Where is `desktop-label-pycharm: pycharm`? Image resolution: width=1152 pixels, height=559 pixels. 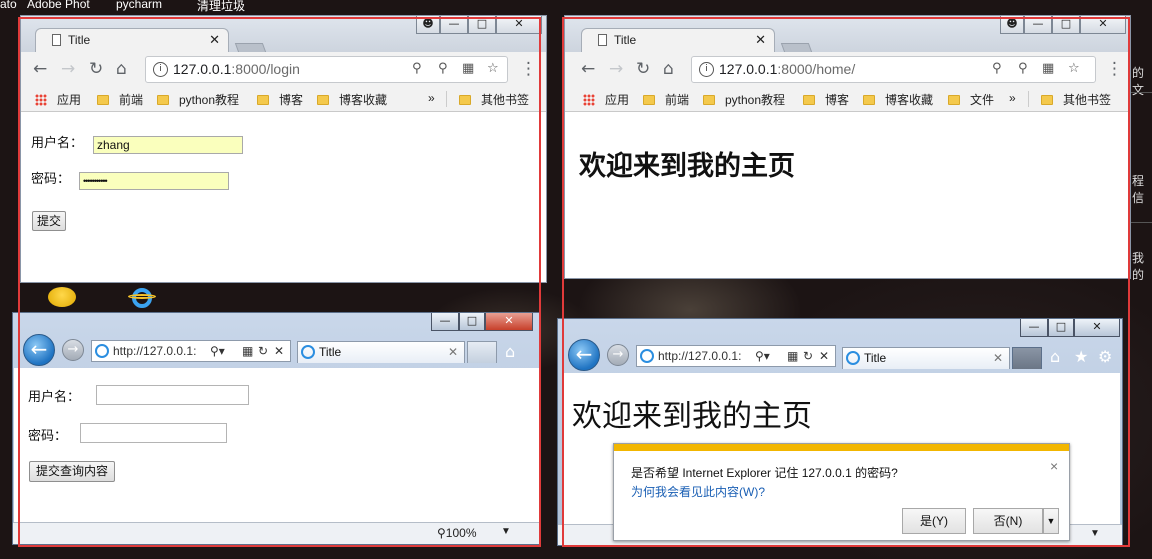 desktop-label-pycharm: pycharm is located at coordinates (139, 5).